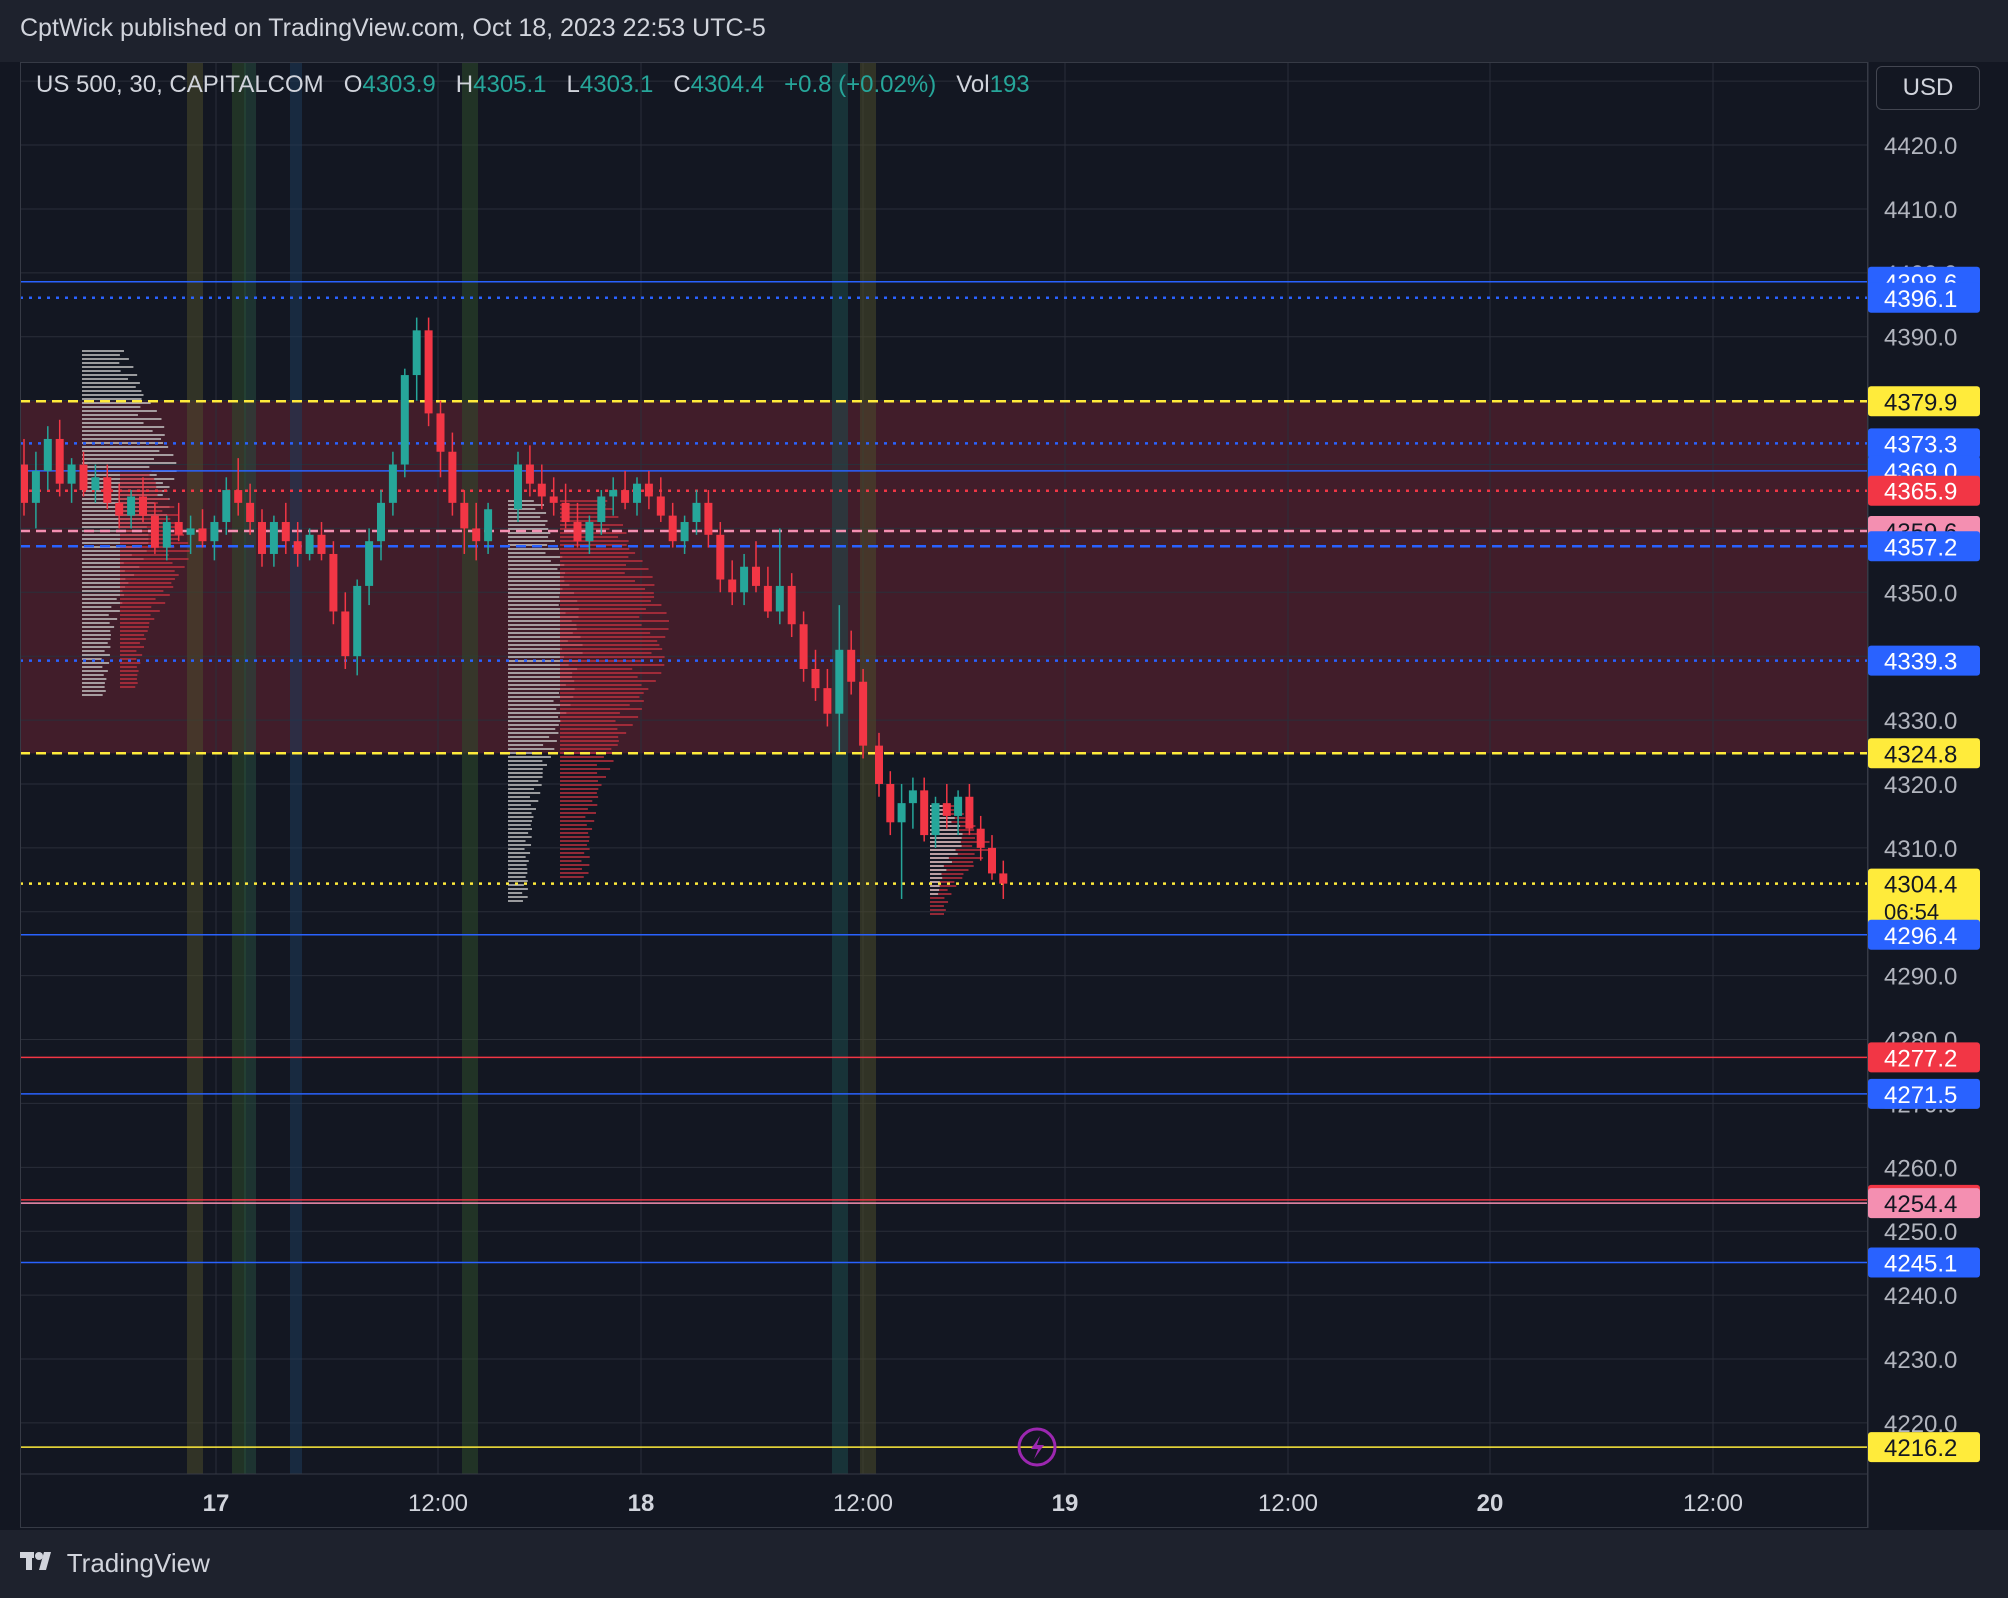  Describe the element at coordinates (1920, 1204) in the screenshot. I see `price-level-label: 4254.4` at that location.